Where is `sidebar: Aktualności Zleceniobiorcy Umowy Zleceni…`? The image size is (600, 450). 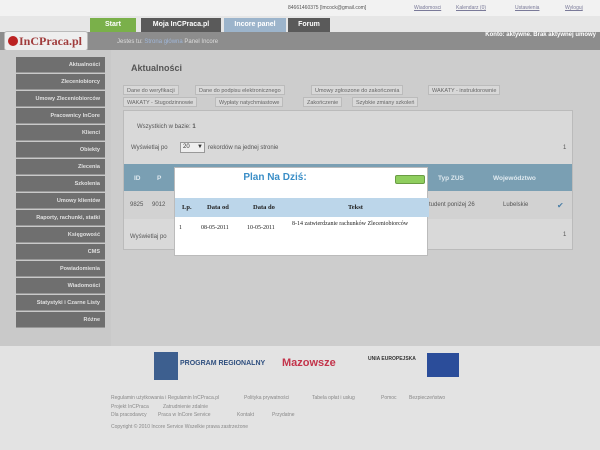 sidebar: Aktualności Zleceniobiorcy Umowy Zleceni… is located at coordinates (60, 193).